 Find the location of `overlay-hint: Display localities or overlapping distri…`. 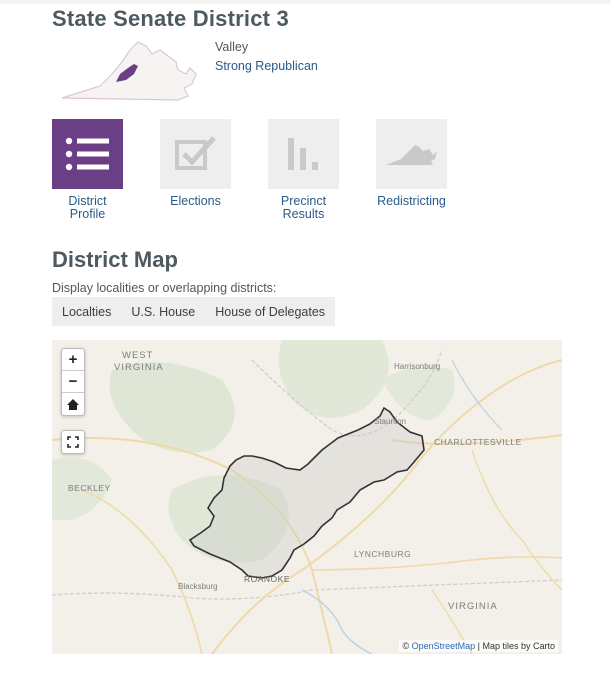

overlay-hint: Display localities or overlapping distri… is located at coordinates (164, 288).